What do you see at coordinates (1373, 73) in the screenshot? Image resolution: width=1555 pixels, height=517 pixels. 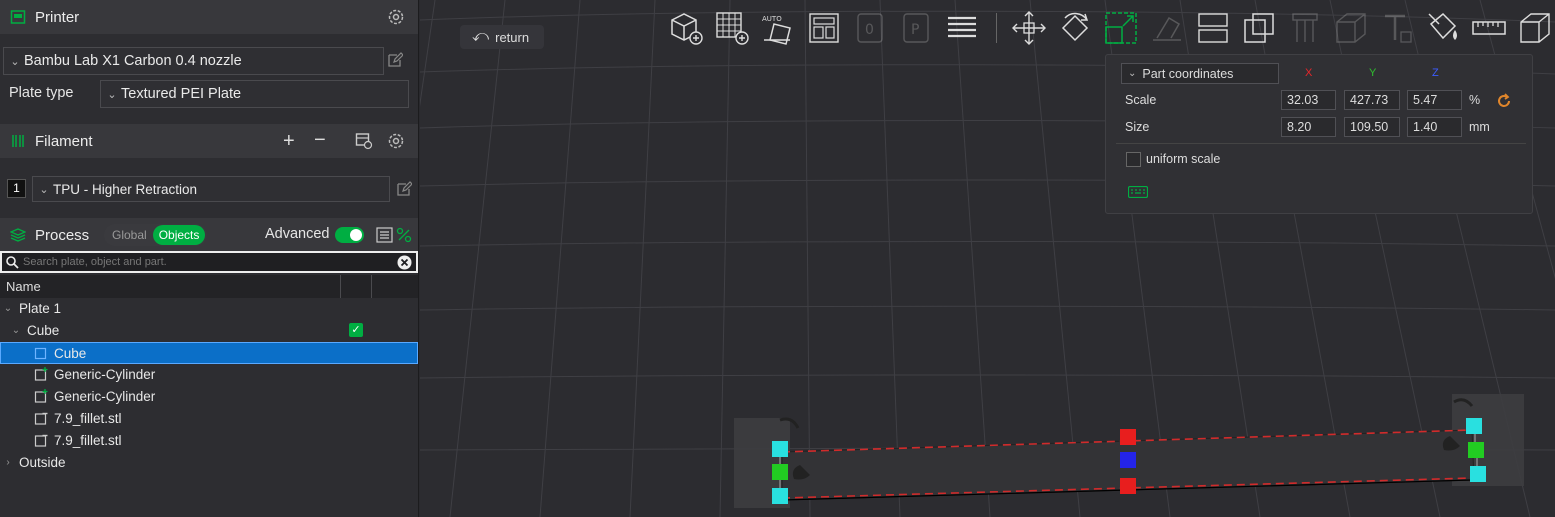 I see `axis-y-label: Y` at bounding box center [1373, 73].